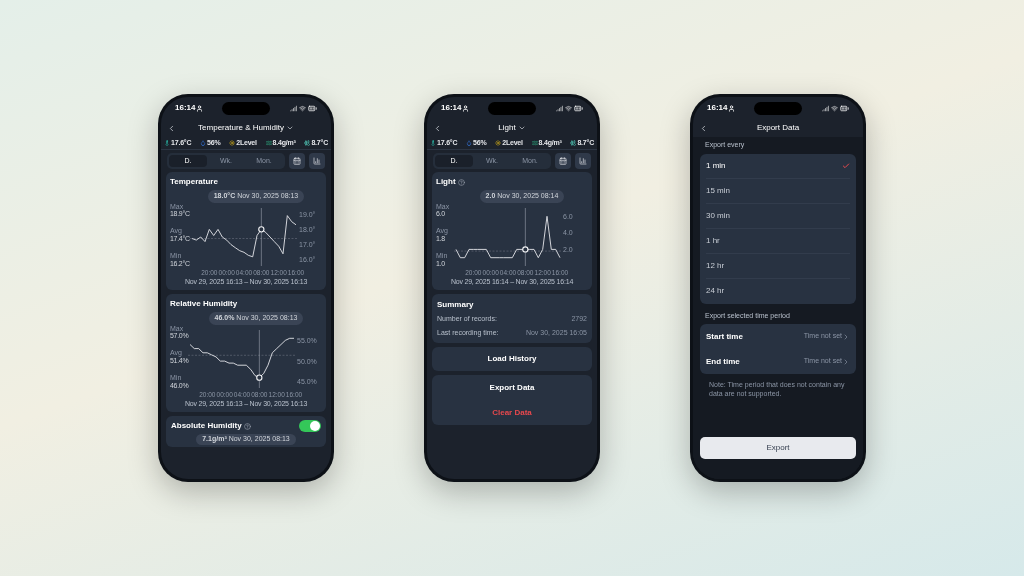 This screenshot has height=576, width=1024. Describe the element at coordinates (241, 128) in the screenshot. I see `screen-title: Temperature & Humidity` at that location.